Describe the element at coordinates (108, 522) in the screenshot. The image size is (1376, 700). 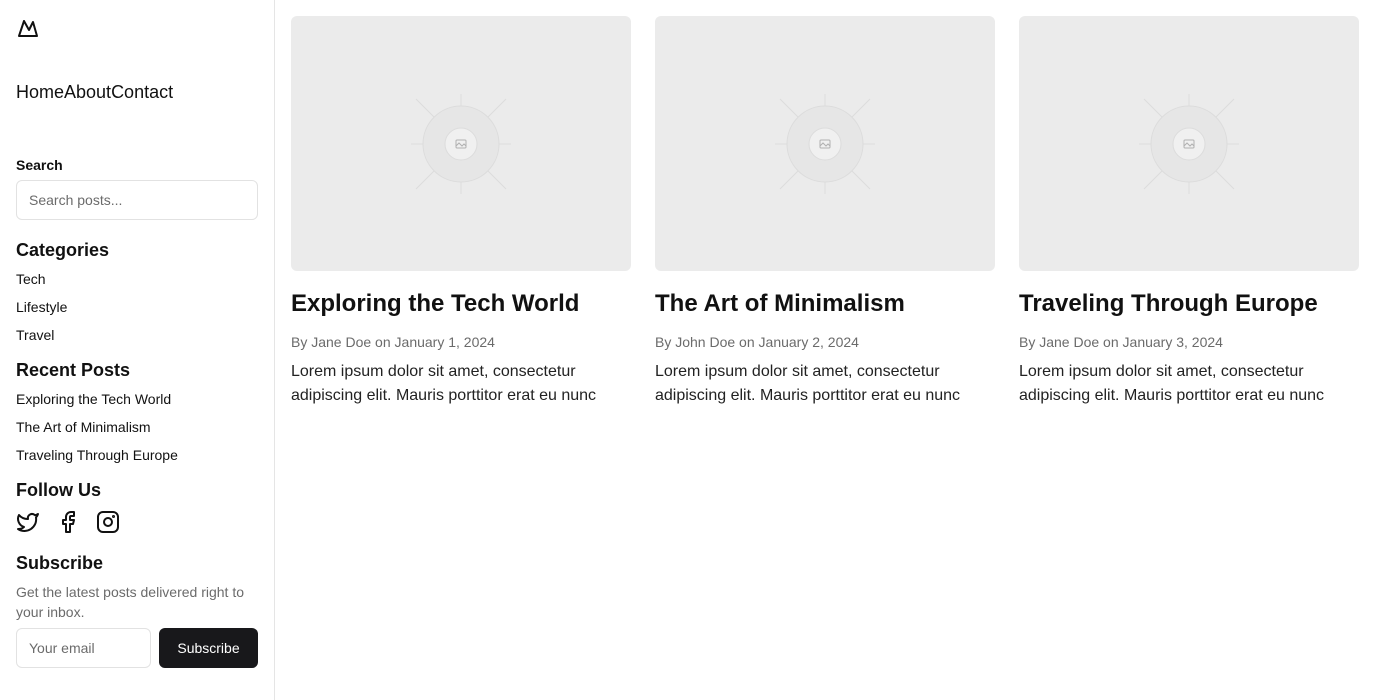
I see `instagram-icon` at that location.